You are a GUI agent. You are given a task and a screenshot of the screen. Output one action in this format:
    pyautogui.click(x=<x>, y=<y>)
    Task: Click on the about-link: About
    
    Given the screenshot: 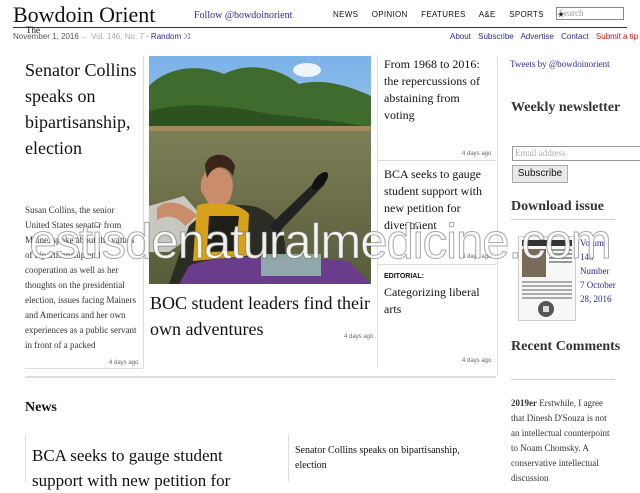 What is the action you would take?
    pyautogui.click(x=460, y=36)
    